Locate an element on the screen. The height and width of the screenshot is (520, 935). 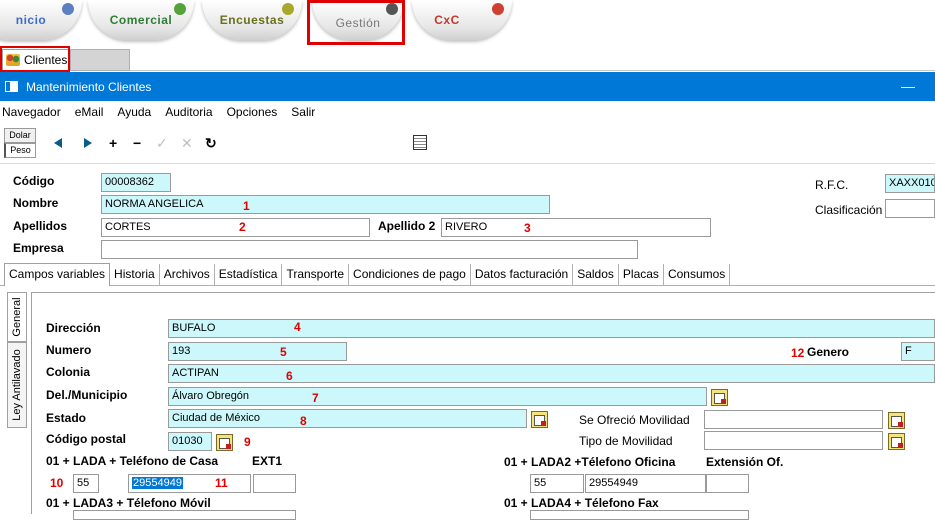
window-title: Mantenimiento Clientes is located at coordinates (89, 86).